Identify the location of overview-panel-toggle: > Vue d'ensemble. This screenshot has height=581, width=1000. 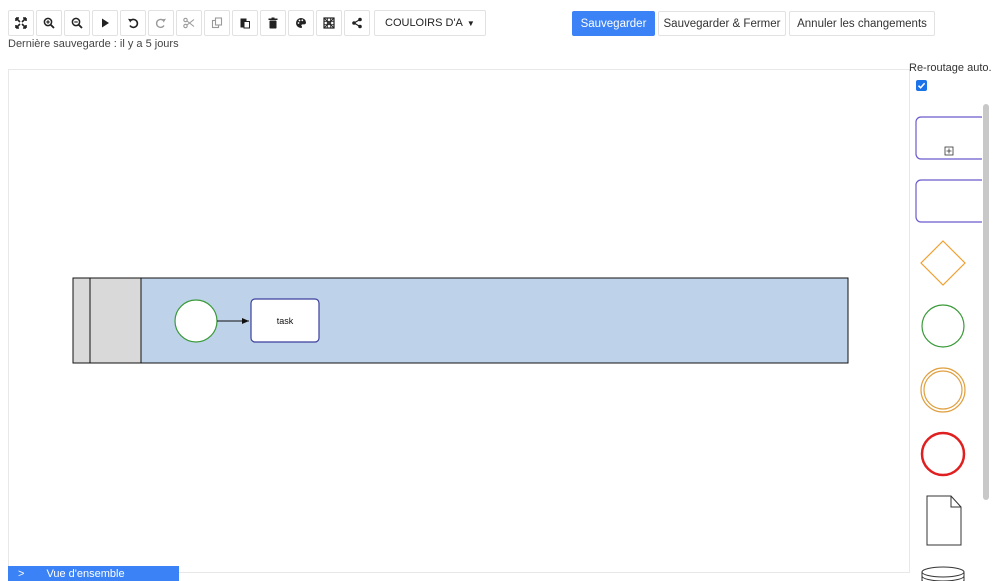
(93, 573).